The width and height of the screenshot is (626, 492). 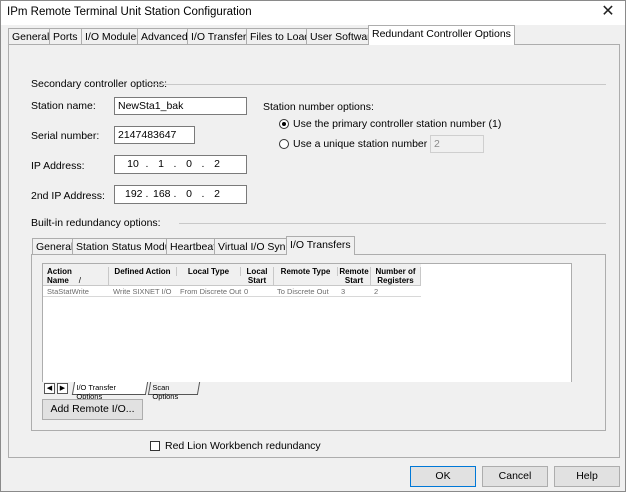 I want to click on ip2-address-input: 192. 168. 0. 2, so click(x=180, y=194).